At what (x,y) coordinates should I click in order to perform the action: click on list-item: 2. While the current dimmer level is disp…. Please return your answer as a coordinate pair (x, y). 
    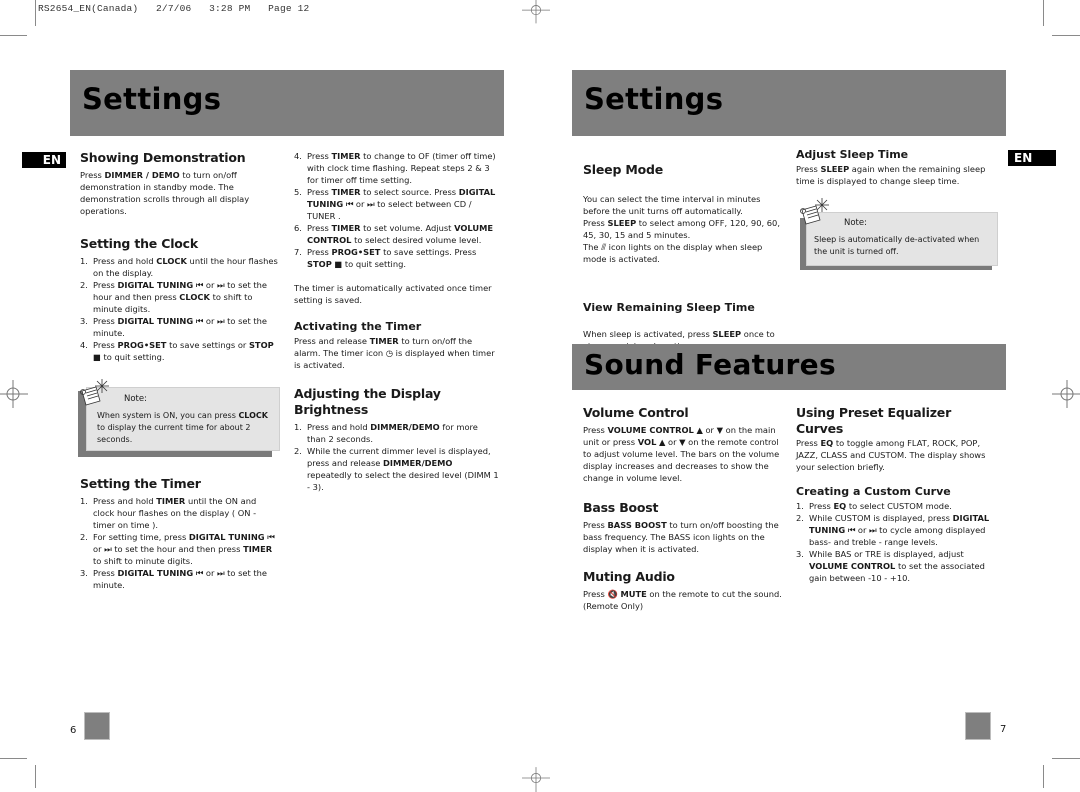
    Looking at the image, I should click on (396, 469).